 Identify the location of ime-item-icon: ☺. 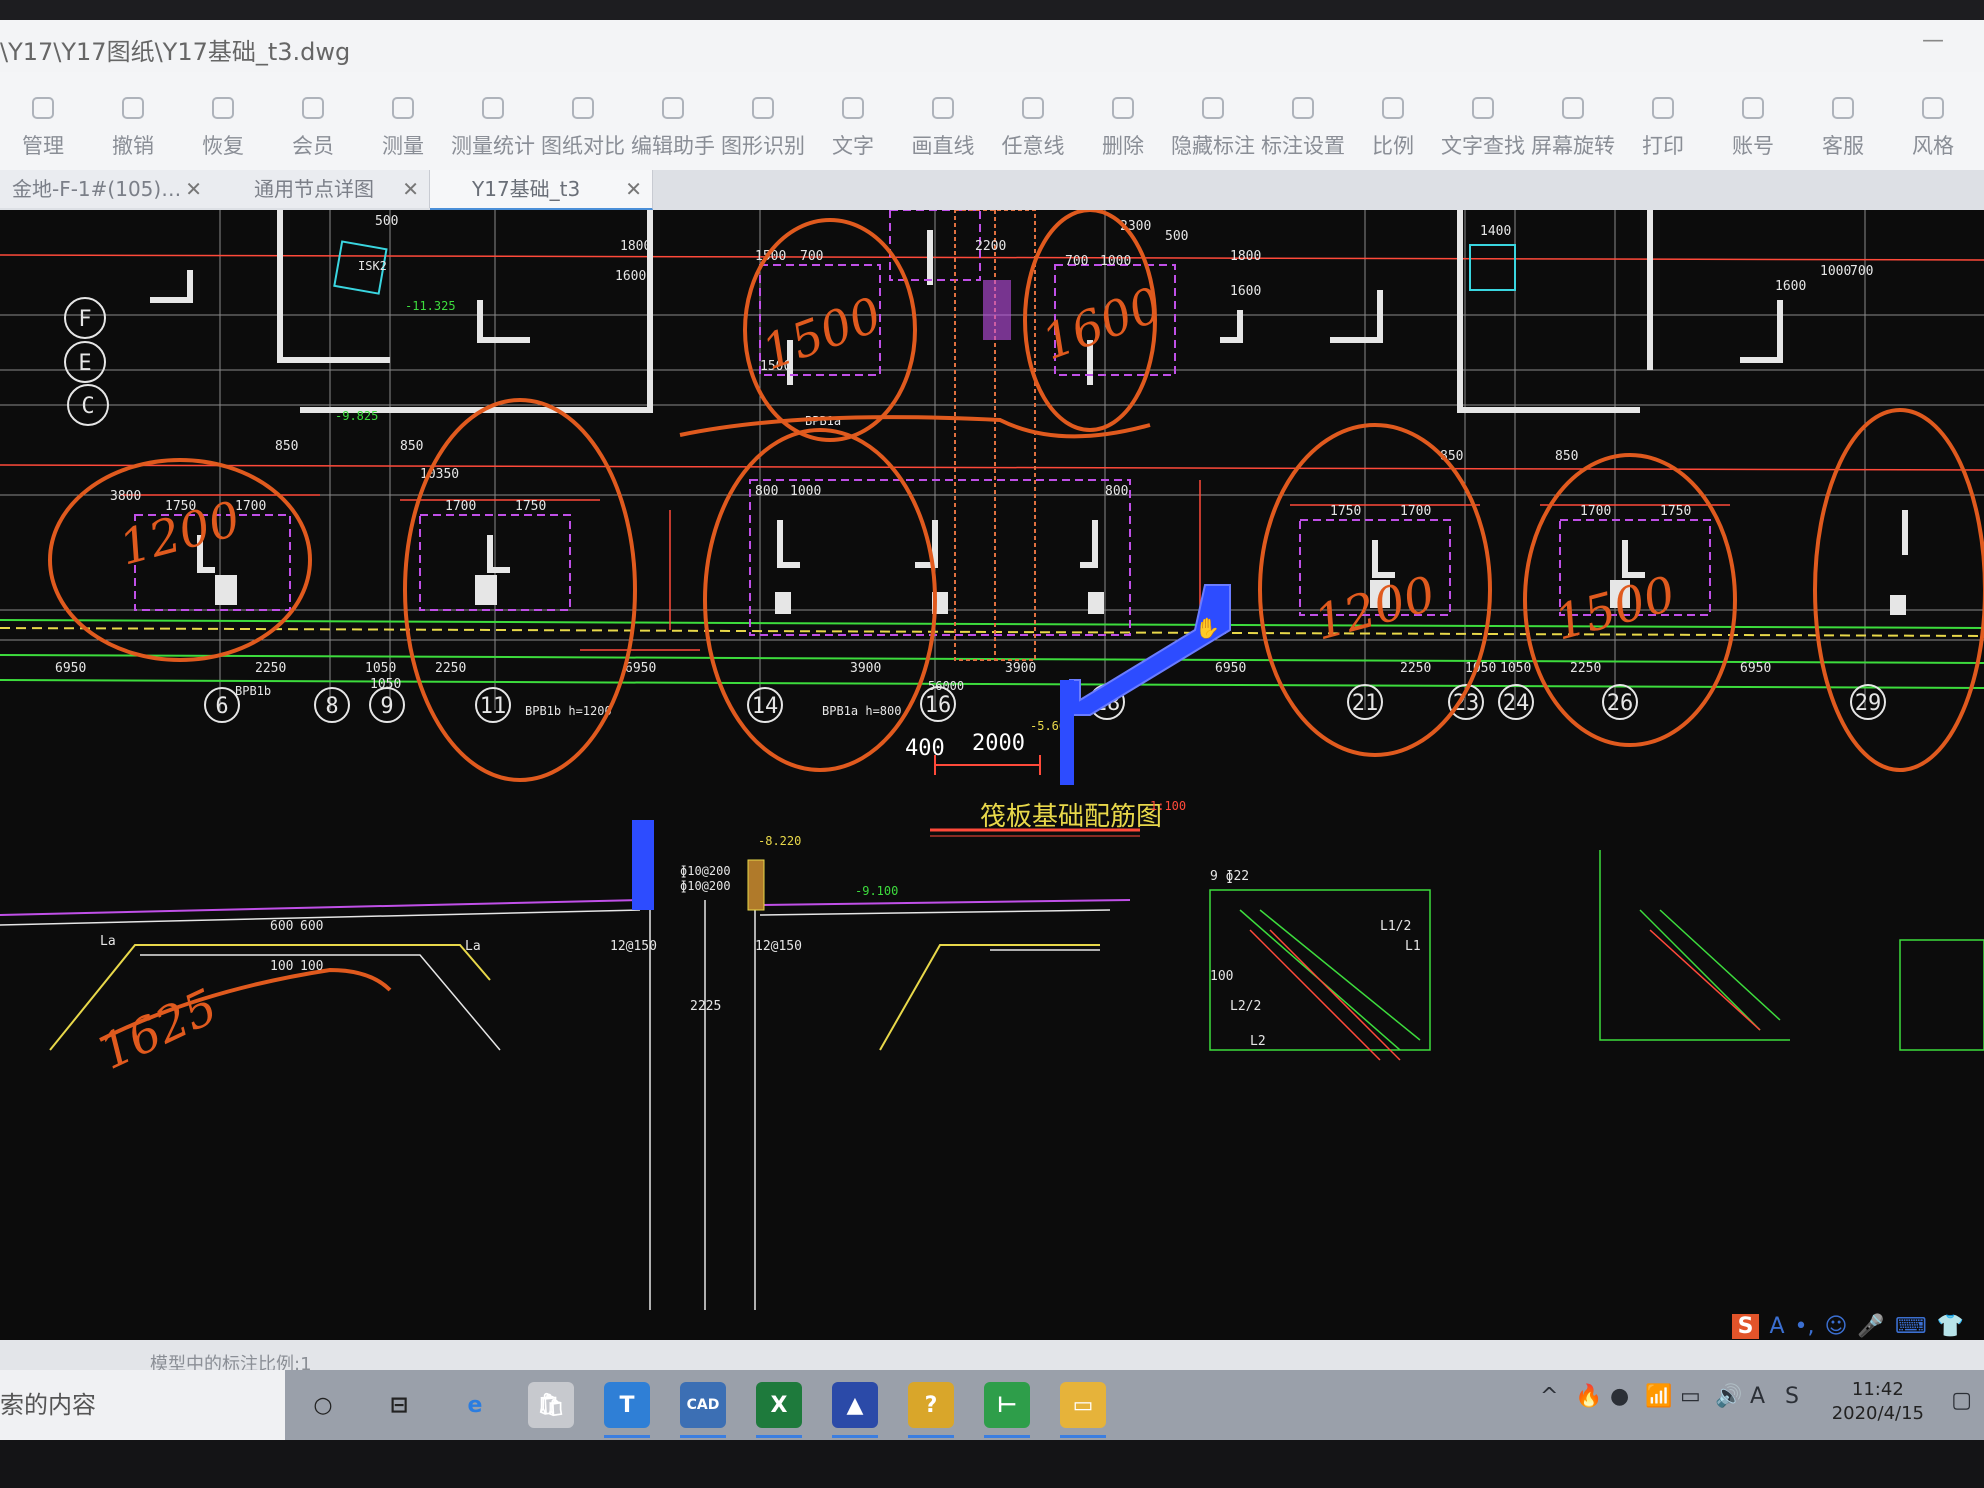
(1835, 1326).